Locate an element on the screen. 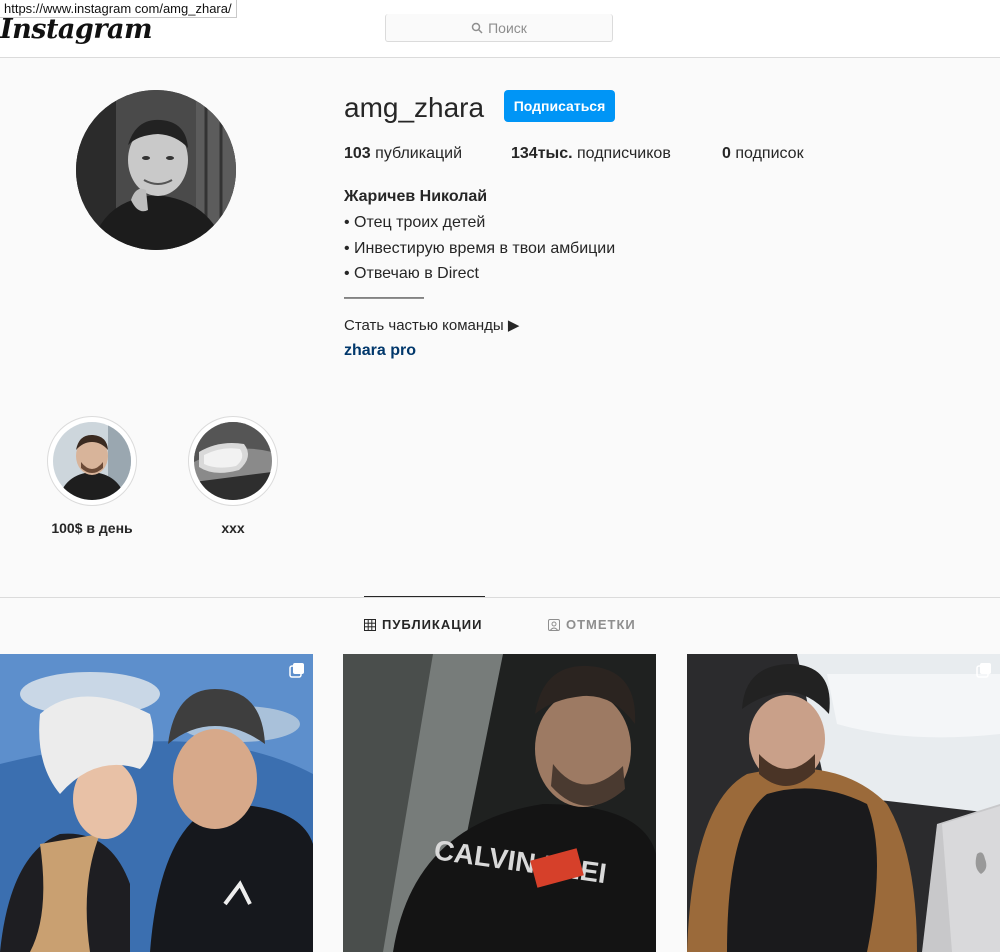 This screenshot has height=952, width=1000. following-count-value: 0 is located at coordinates (726, 153).